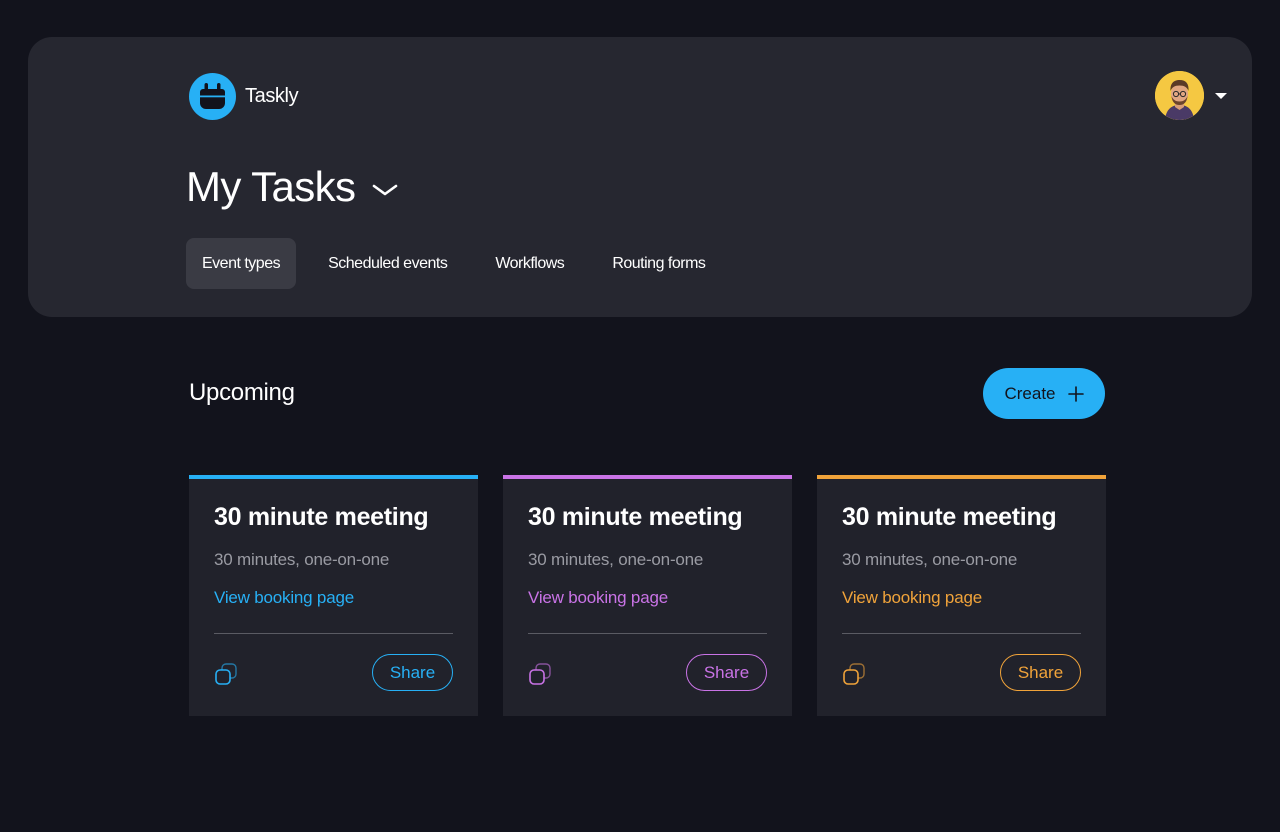 This screenshot has height=832, width=1280. What do you see at coordinates (1179, 95) in the screenshot?
I see `avatar` at bounding box center [1179, 95].